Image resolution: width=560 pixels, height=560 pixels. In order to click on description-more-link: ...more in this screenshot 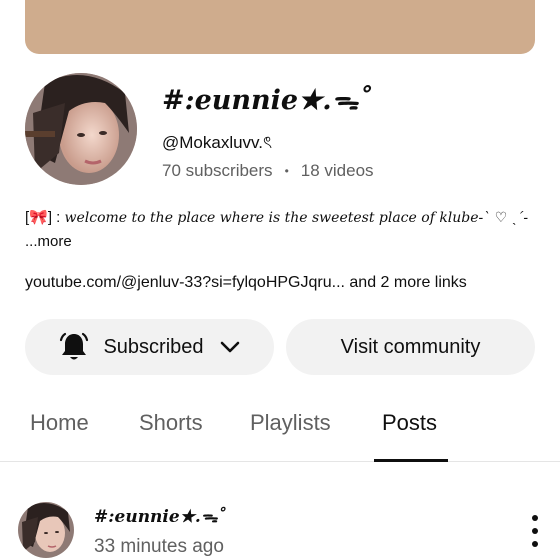, I will do `click(48, 241)`.